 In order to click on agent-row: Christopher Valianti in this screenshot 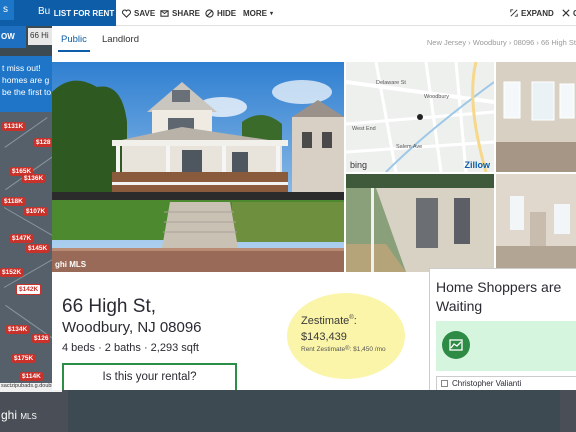, I will do `click(506, 383)`.